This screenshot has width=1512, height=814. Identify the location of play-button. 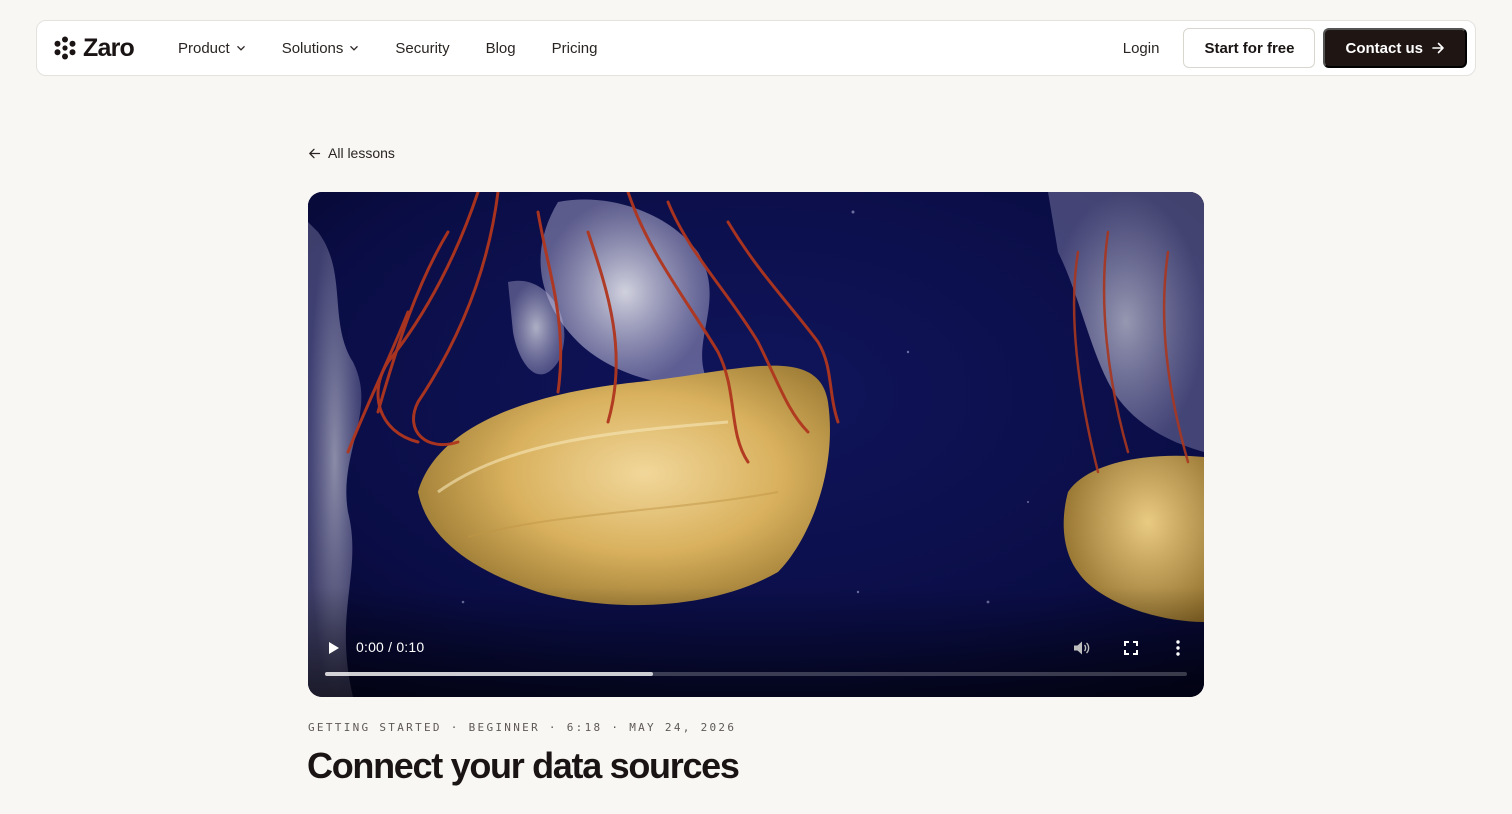
(334, 648).